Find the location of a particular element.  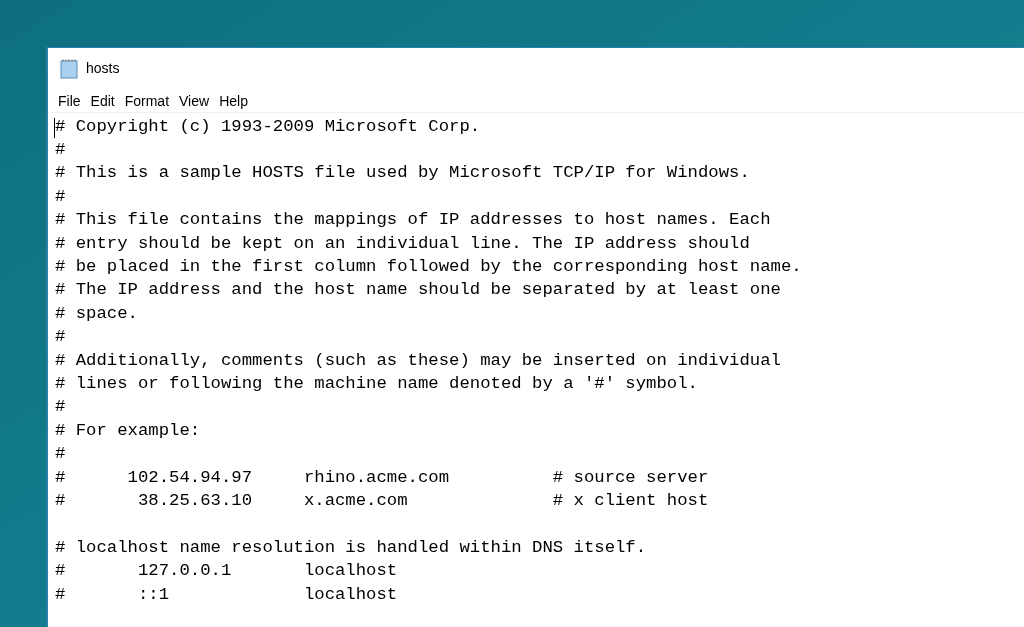

text-cursor is located at coordinates (54, 128).